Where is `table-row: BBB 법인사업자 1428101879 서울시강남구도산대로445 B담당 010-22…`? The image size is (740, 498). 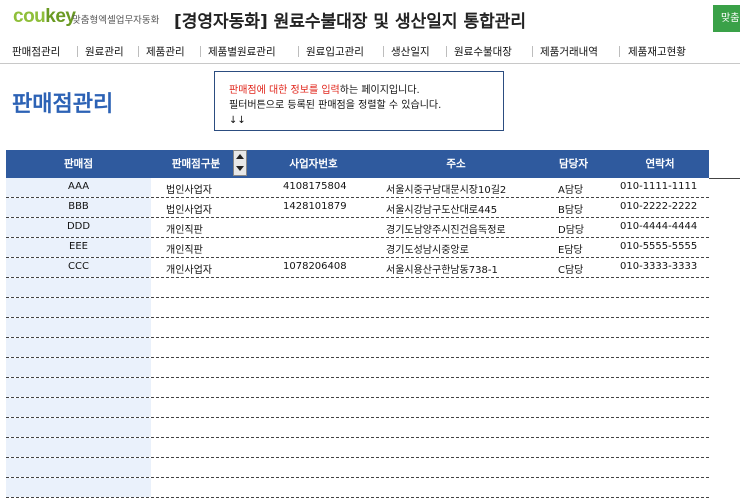
table-row: BBB 법인사업자 1428101879 서울시강남구도산대로445 B담당 010-22… is located at coordinates (357, 208).